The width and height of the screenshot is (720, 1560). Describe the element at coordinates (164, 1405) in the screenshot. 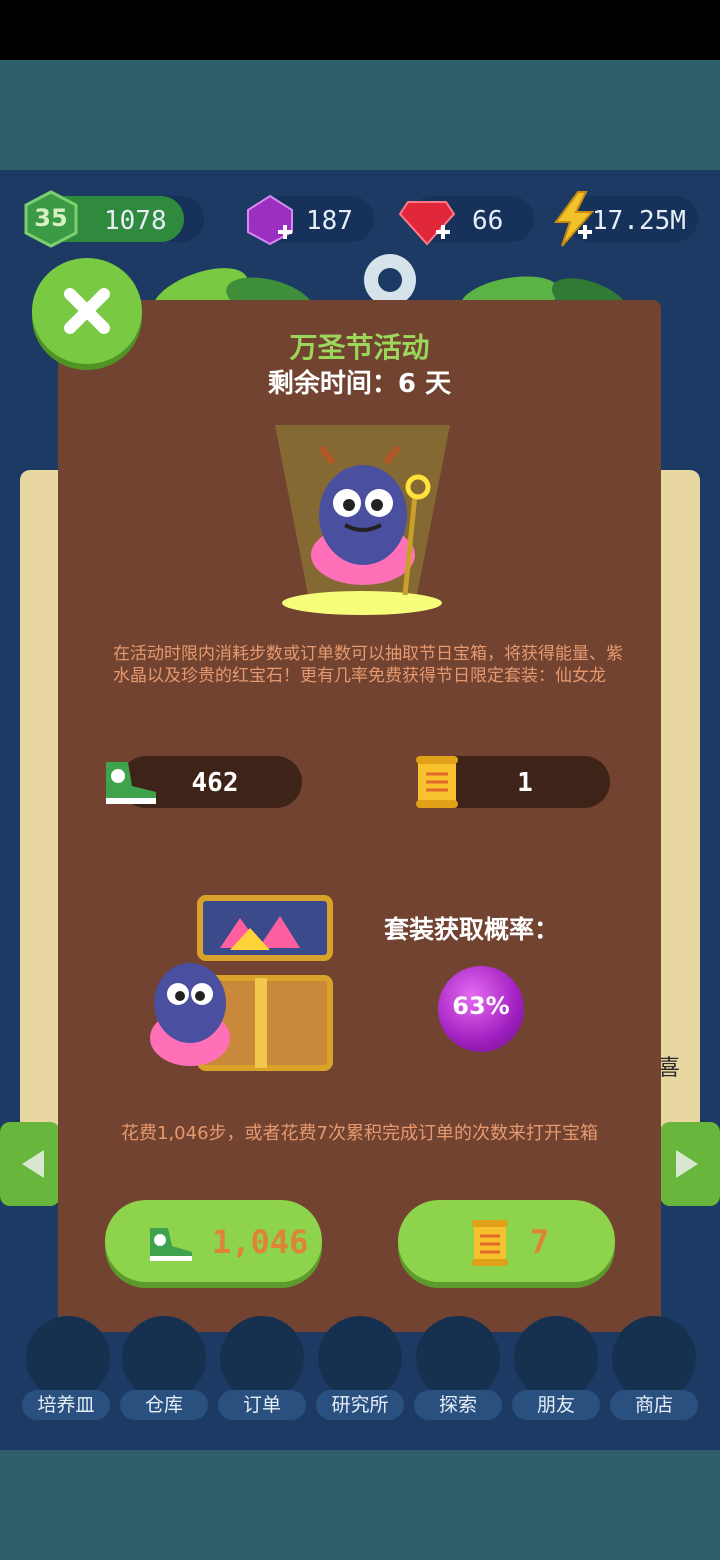

I see `nav-item-warehouse: 仓库` at that location.